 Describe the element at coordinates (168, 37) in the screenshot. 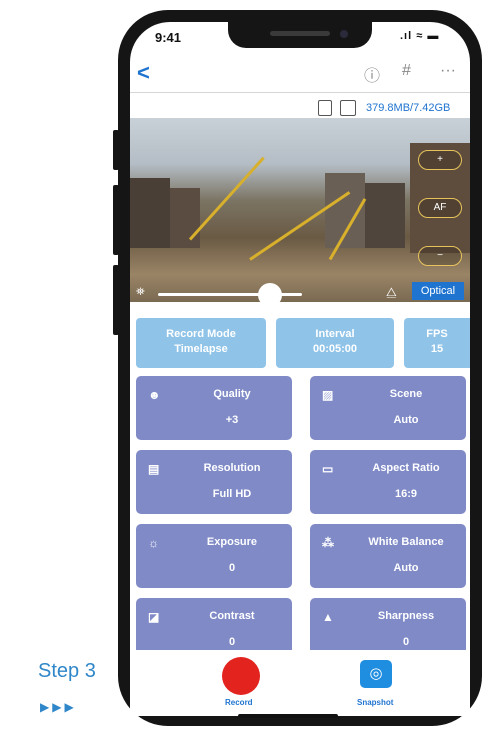

I see `status-time: 9:41` at that location.